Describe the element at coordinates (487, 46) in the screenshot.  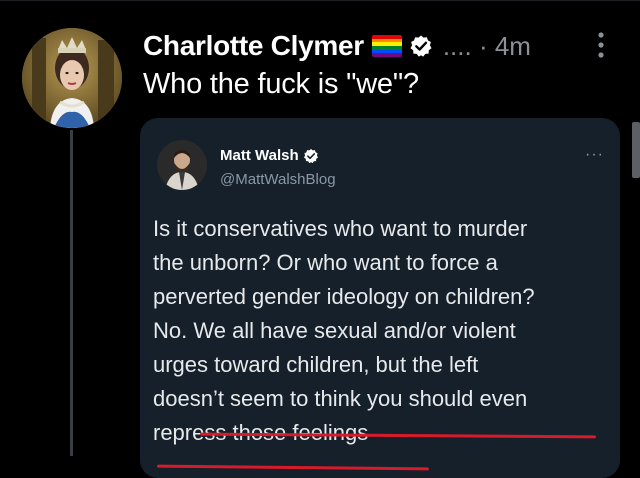
I see `tweet-meta: .... · 4m` at that location.